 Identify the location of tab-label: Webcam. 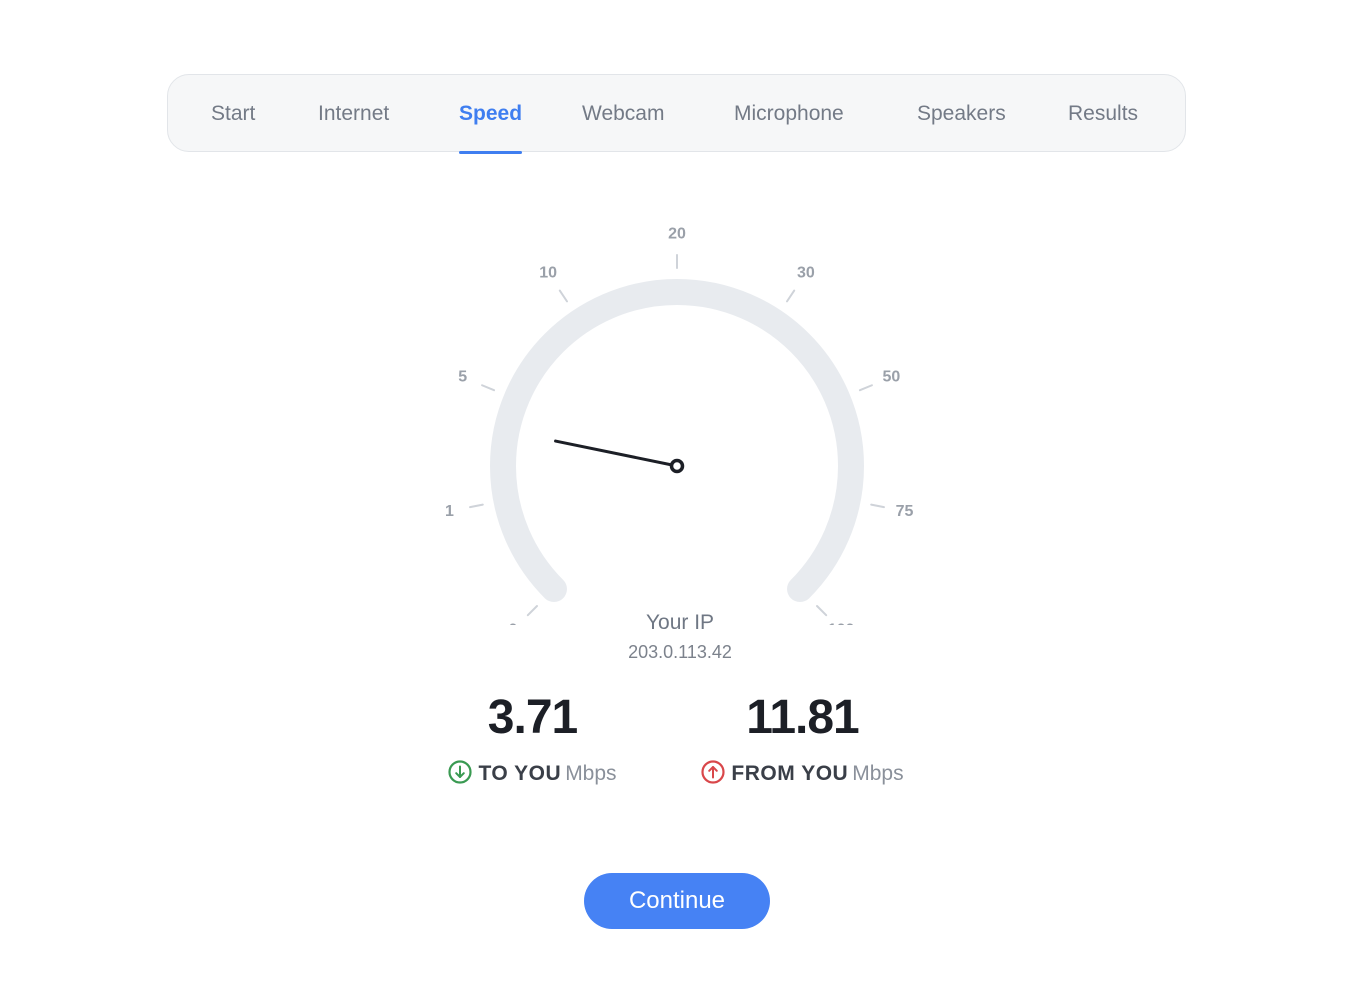
(623, 113).